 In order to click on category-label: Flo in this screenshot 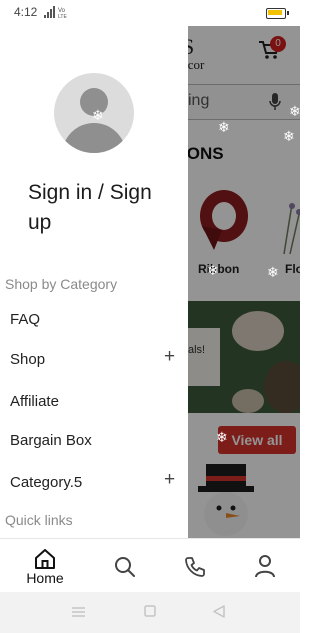, I will do `click(292, 269)`.